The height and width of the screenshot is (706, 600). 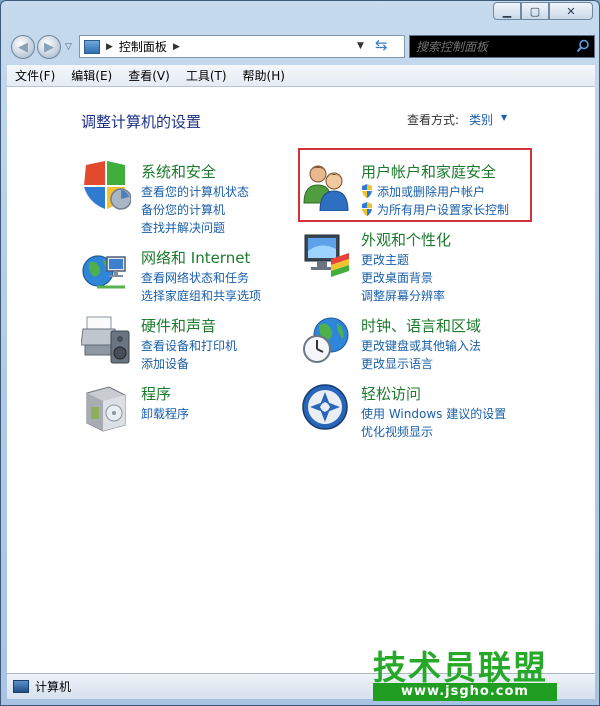 I want to click on close-icon: ✕, so click(x=571, y=11).